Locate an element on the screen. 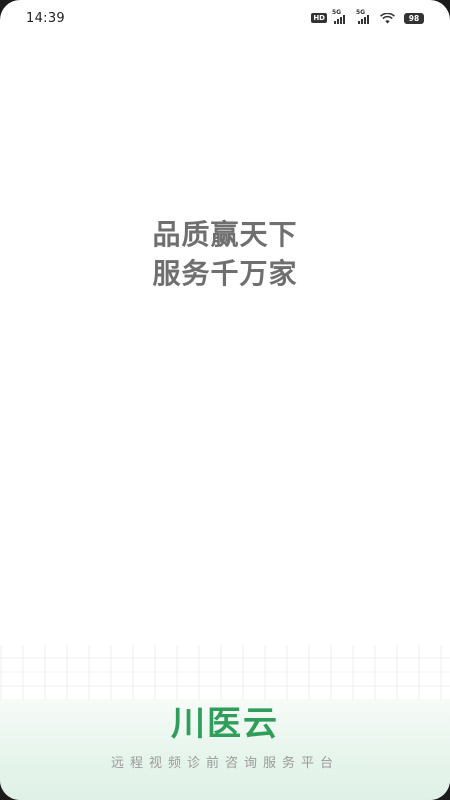  brand-logo: 川医云 is located at coordinates (225, 724).